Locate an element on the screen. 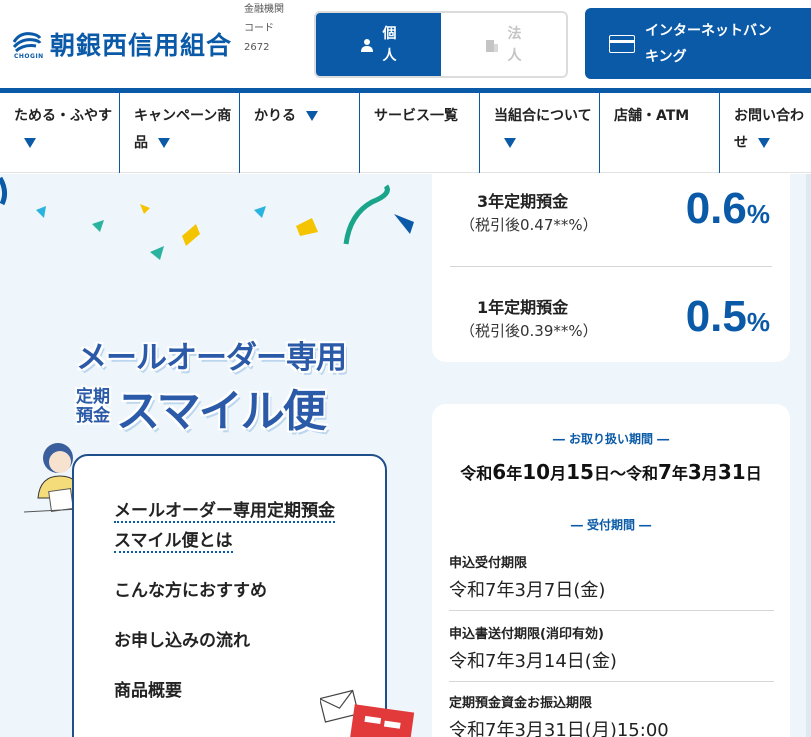 This screenshot has width=811, height=737. bank-code-value: 2672 is located at coordinates (257, 47).